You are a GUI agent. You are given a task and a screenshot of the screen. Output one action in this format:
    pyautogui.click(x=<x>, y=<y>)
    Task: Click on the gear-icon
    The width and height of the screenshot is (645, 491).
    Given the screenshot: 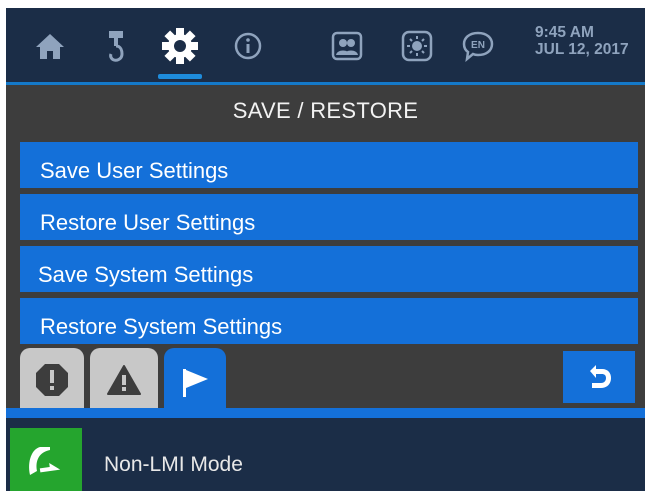 What is the action you would take?
    pyautogui.click(x=180, y=46)
    